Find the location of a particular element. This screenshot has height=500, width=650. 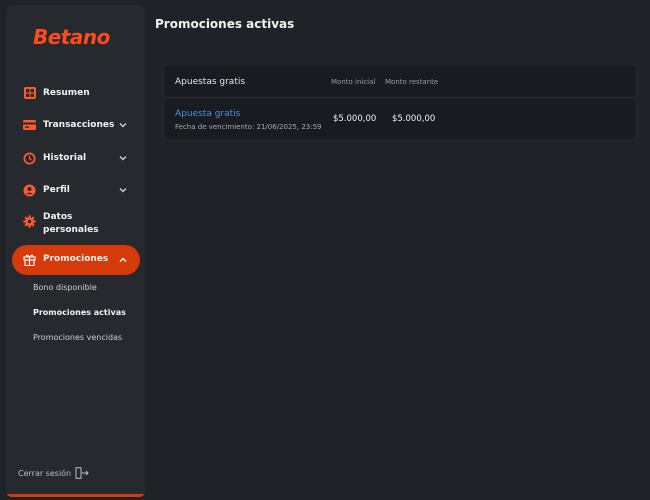

promotion-initial-amount: $5.000,00 is located at coordinates (355, 119).